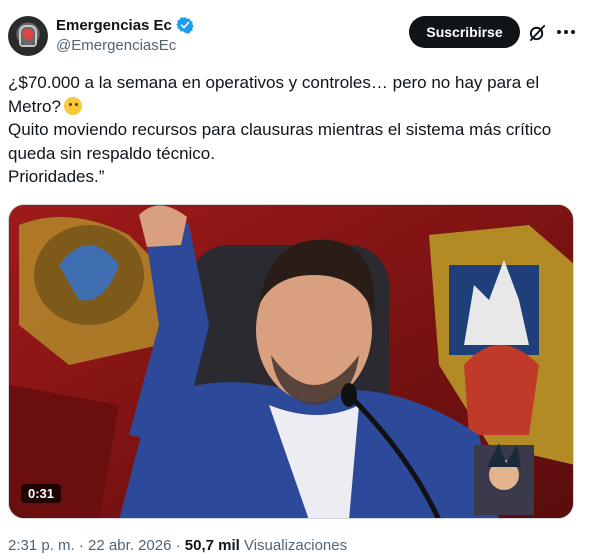 This screenshot has height=560, width=589. What do you see at coordinates (293, 107) in the screenshot?
I see `tweet-line-with-emoji: Metro?` at bounding box center [293, 107].